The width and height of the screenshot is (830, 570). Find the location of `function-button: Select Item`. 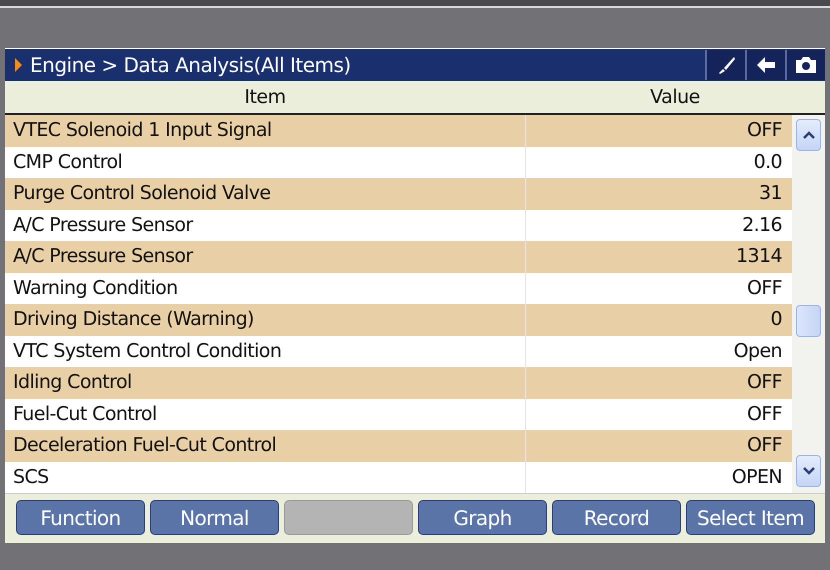

function-button: Select Item is located at coordinates (750, 517).